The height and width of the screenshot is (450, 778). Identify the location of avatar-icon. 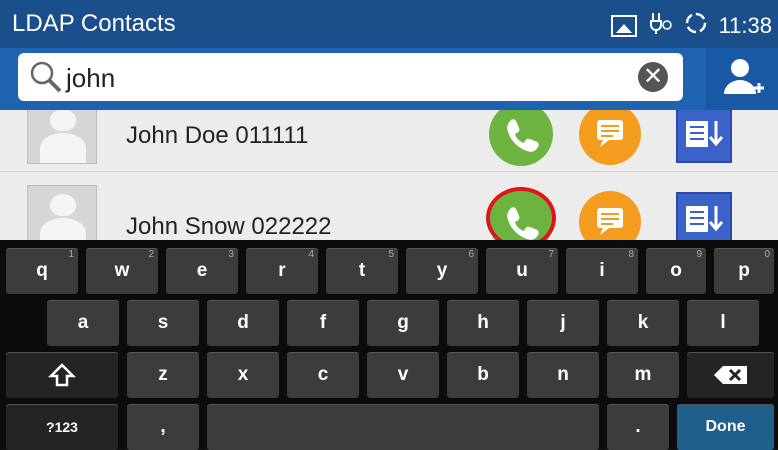
(62, 137).